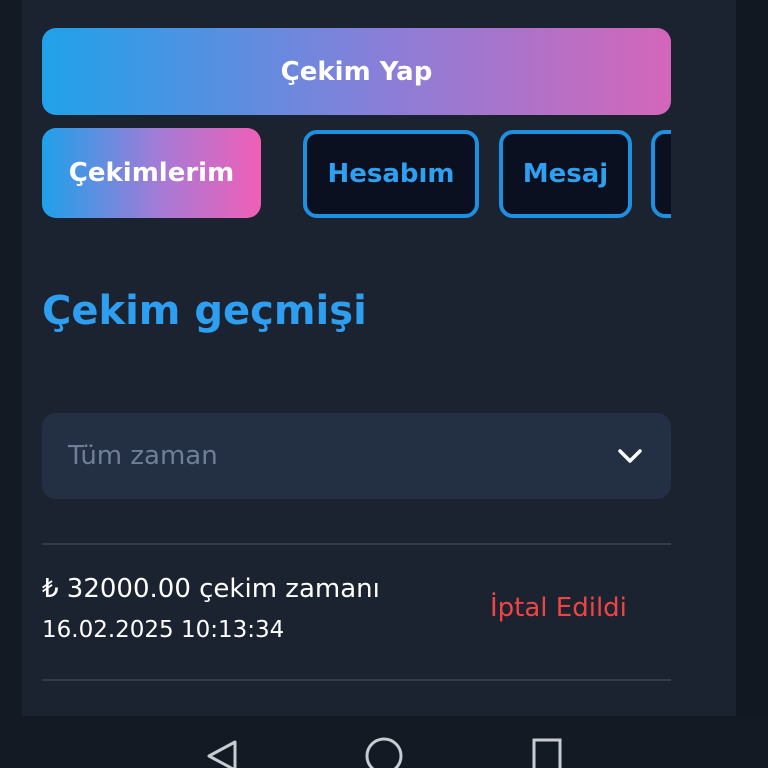 The image size is (768, 768). What do you see at coordinates (565, 174) in the screenshot?
I see `tab-message: Mesaj` at bounding box center [565, 174].